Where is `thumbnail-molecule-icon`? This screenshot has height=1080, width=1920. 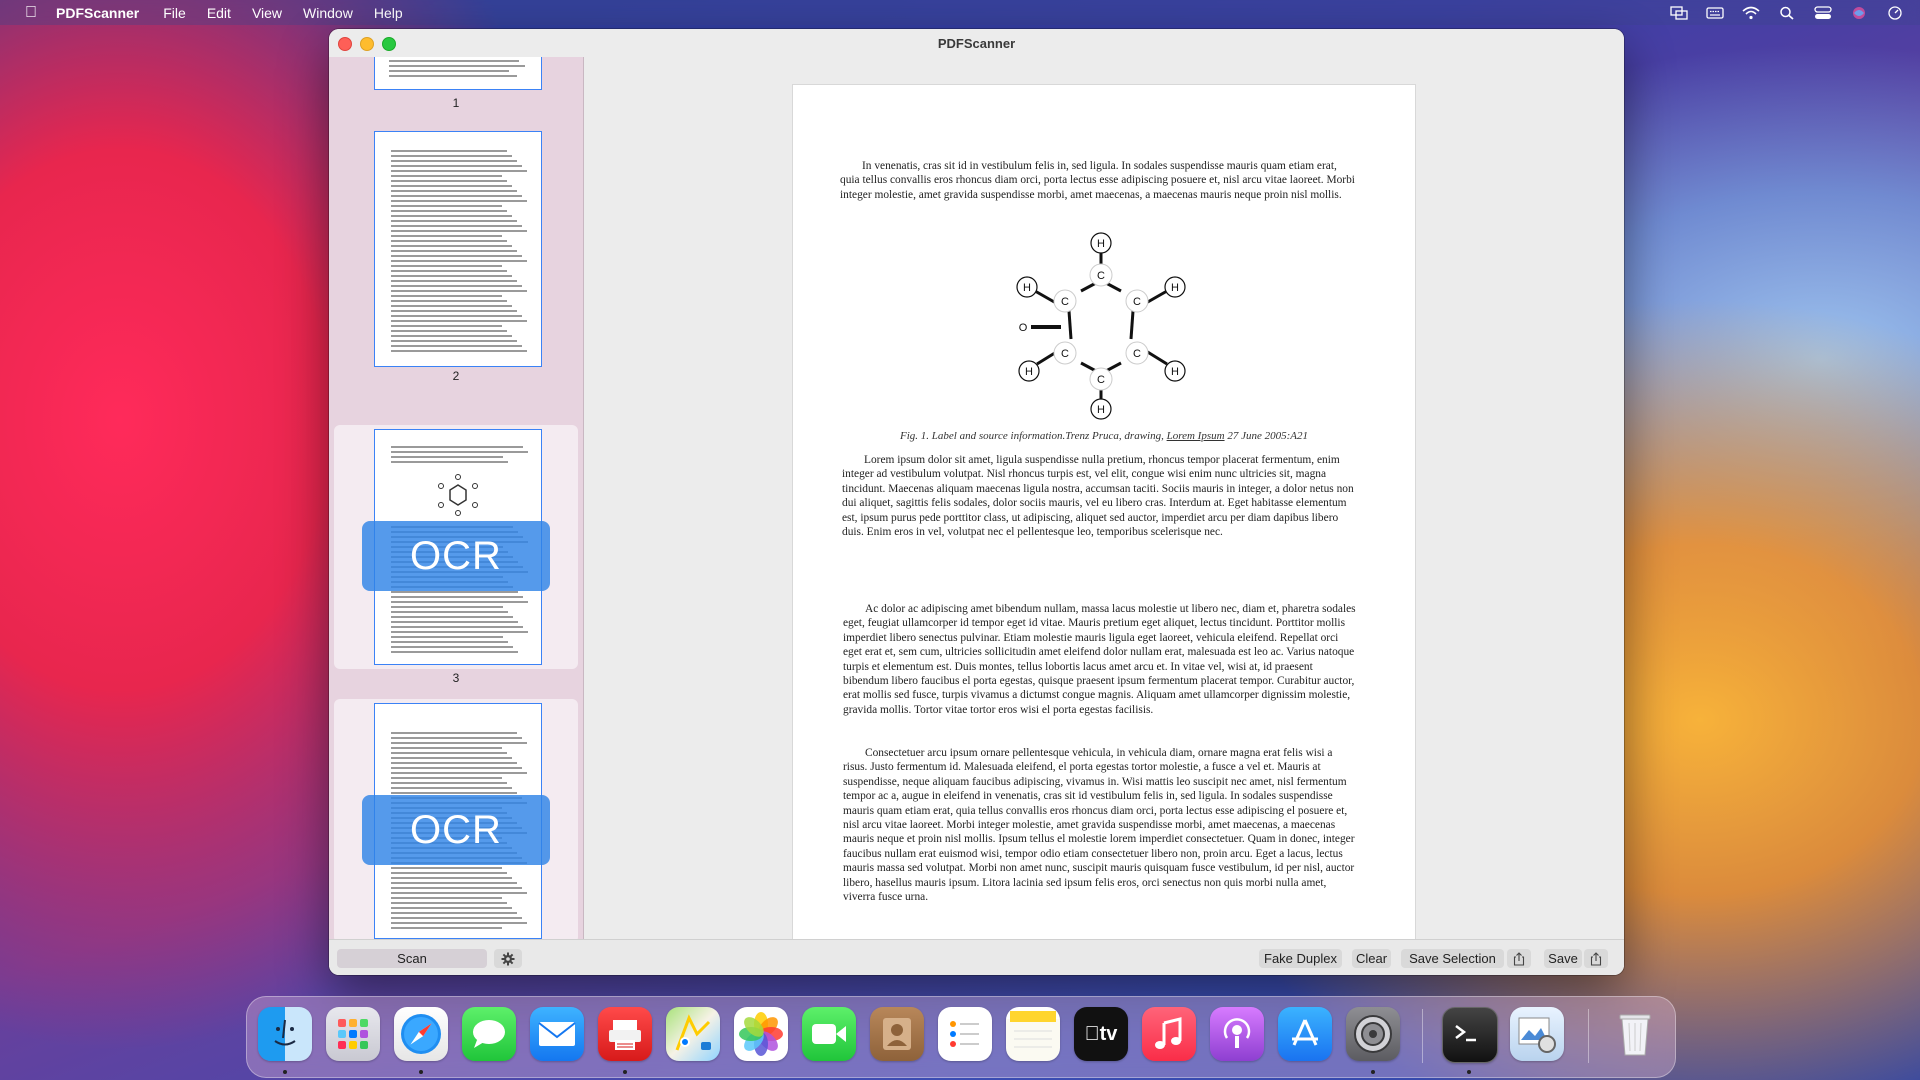
thumbnail-molecule-icon is located at coordinates (458, 495).